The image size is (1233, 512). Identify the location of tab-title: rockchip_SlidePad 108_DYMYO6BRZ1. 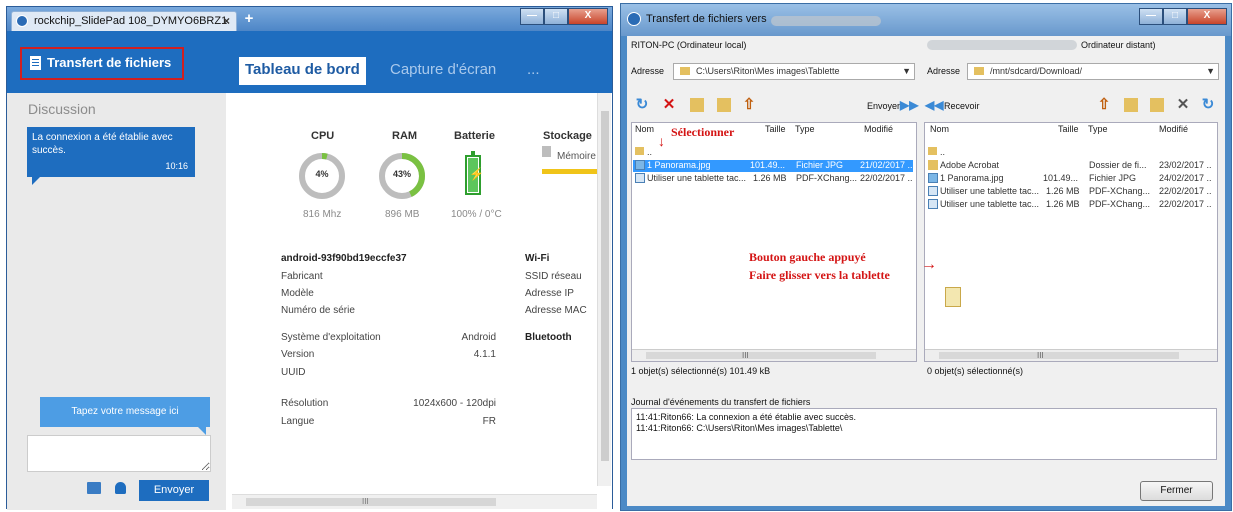
(131, 21).